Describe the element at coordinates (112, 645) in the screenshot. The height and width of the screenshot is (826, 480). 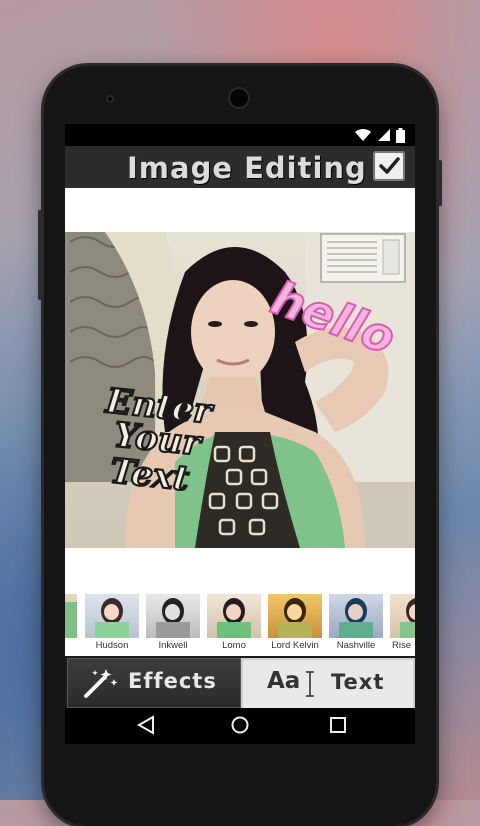
I see `filter-label: Hudson` at that location.